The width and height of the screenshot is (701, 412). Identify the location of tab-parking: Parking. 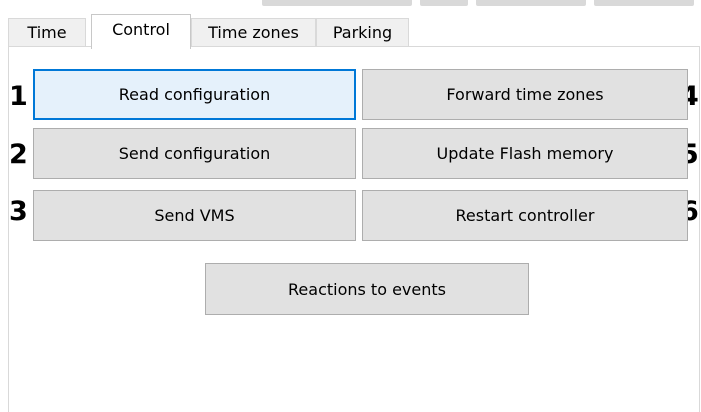
(362, 32).